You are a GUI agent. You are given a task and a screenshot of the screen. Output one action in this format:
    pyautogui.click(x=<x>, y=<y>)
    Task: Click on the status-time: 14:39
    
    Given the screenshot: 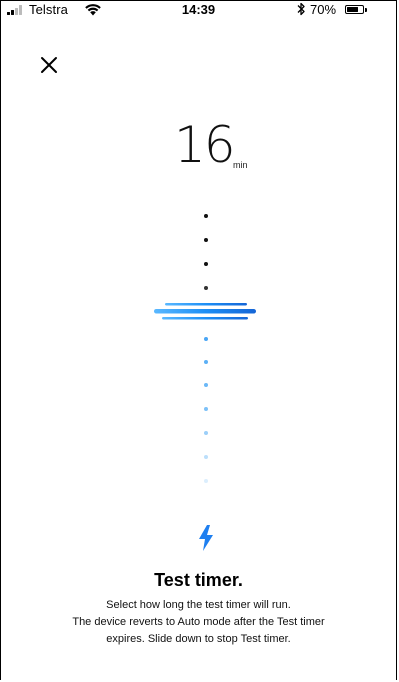 What is the action you would take?
    pyautogui.click(x=198, y=9)
    